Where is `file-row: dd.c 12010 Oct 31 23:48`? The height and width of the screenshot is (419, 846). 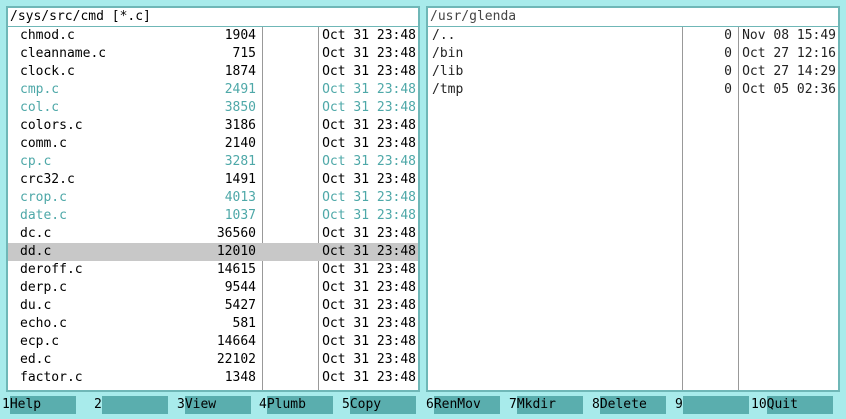 file-row: dd.c 12010 Oct 31 23:48 is located at coordinates (213, 252).